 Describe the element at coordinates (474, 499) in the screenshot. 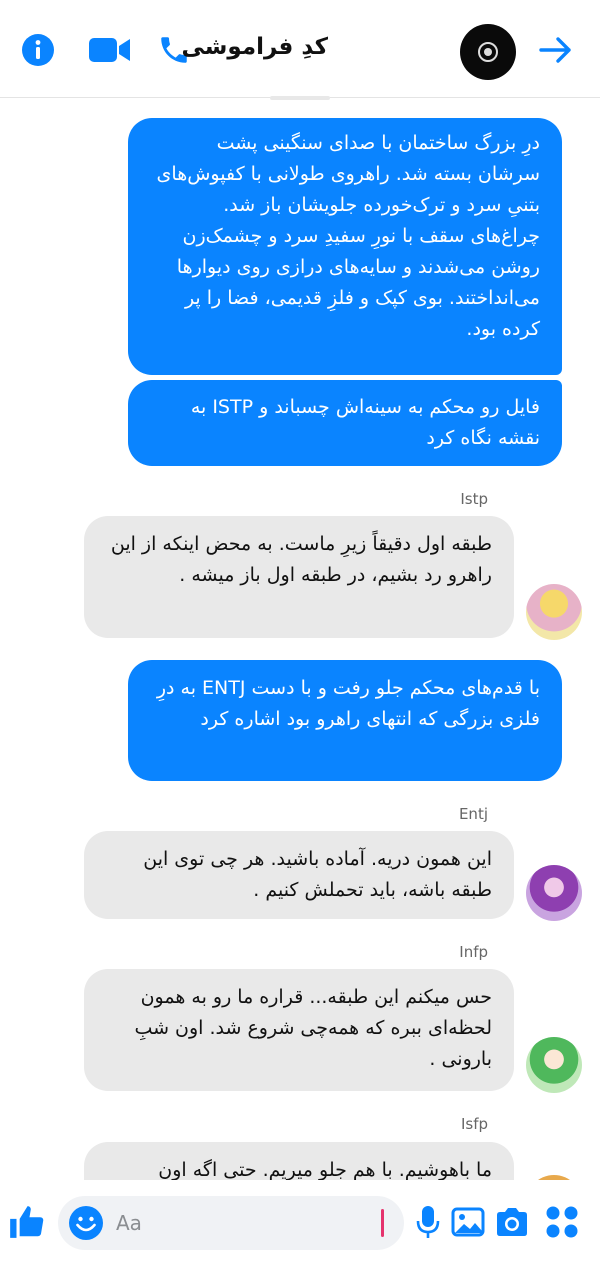

I see `sender-name: Istp` at that location.